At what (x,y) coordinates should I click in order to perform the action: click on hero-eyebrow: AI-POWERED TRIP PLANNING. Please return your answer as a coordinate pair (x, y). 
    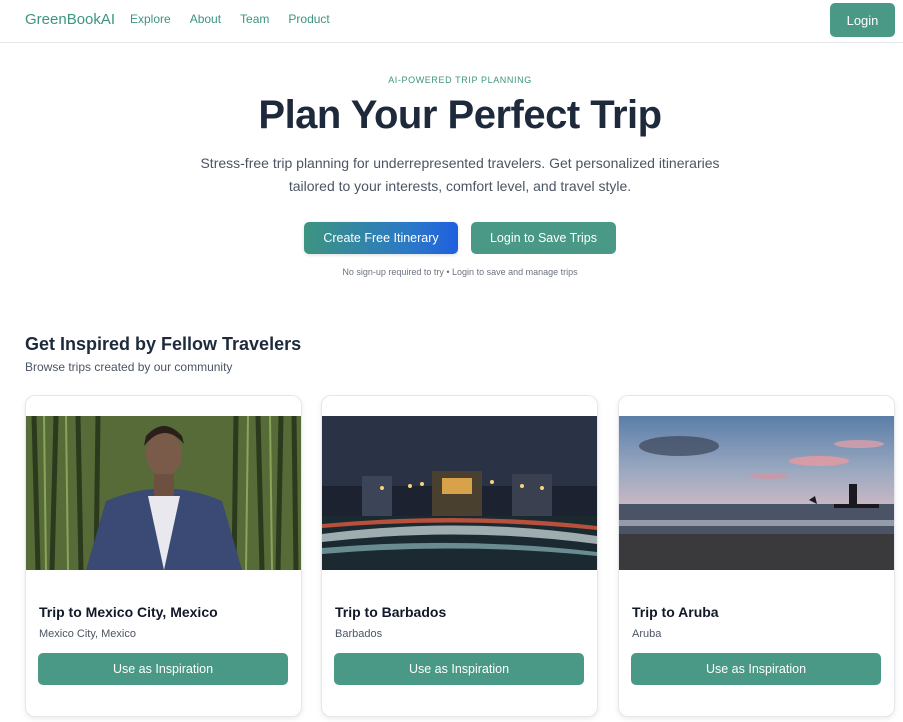
    Looking at the image, I should click on (460, 80).